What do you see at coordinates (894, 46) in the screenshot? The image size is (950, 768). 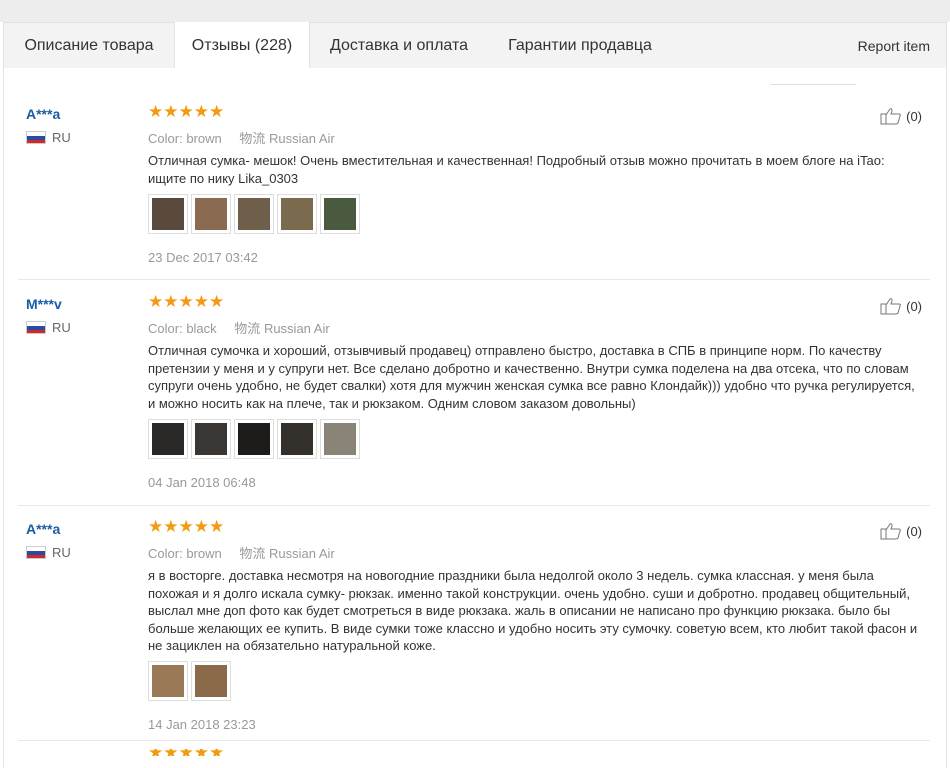 I see `report-item-link: Report item` at bounding box center [894, 46].